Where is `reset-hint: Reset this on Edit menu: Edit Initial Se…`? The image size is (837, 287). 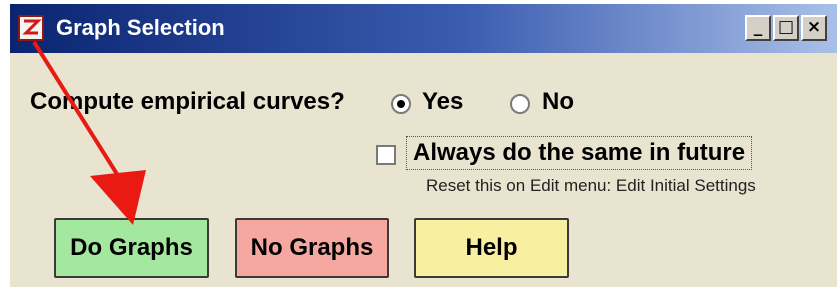
reset-hint: Reset this on Edit menu: Edit Initial Se… is located at coordinates (591, 185).